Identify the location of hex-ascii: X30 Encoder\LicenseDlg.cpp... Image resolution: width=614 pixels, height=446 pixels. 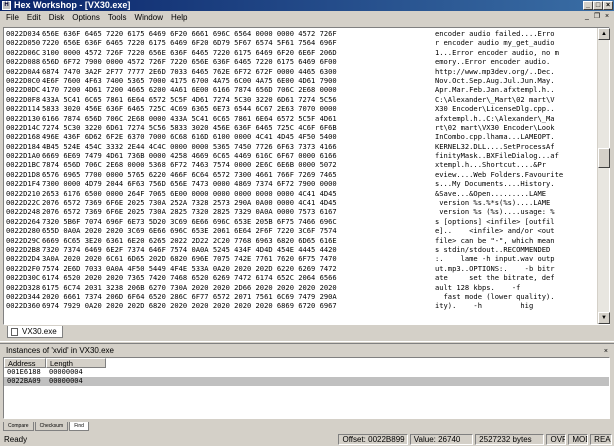
(510, 108).